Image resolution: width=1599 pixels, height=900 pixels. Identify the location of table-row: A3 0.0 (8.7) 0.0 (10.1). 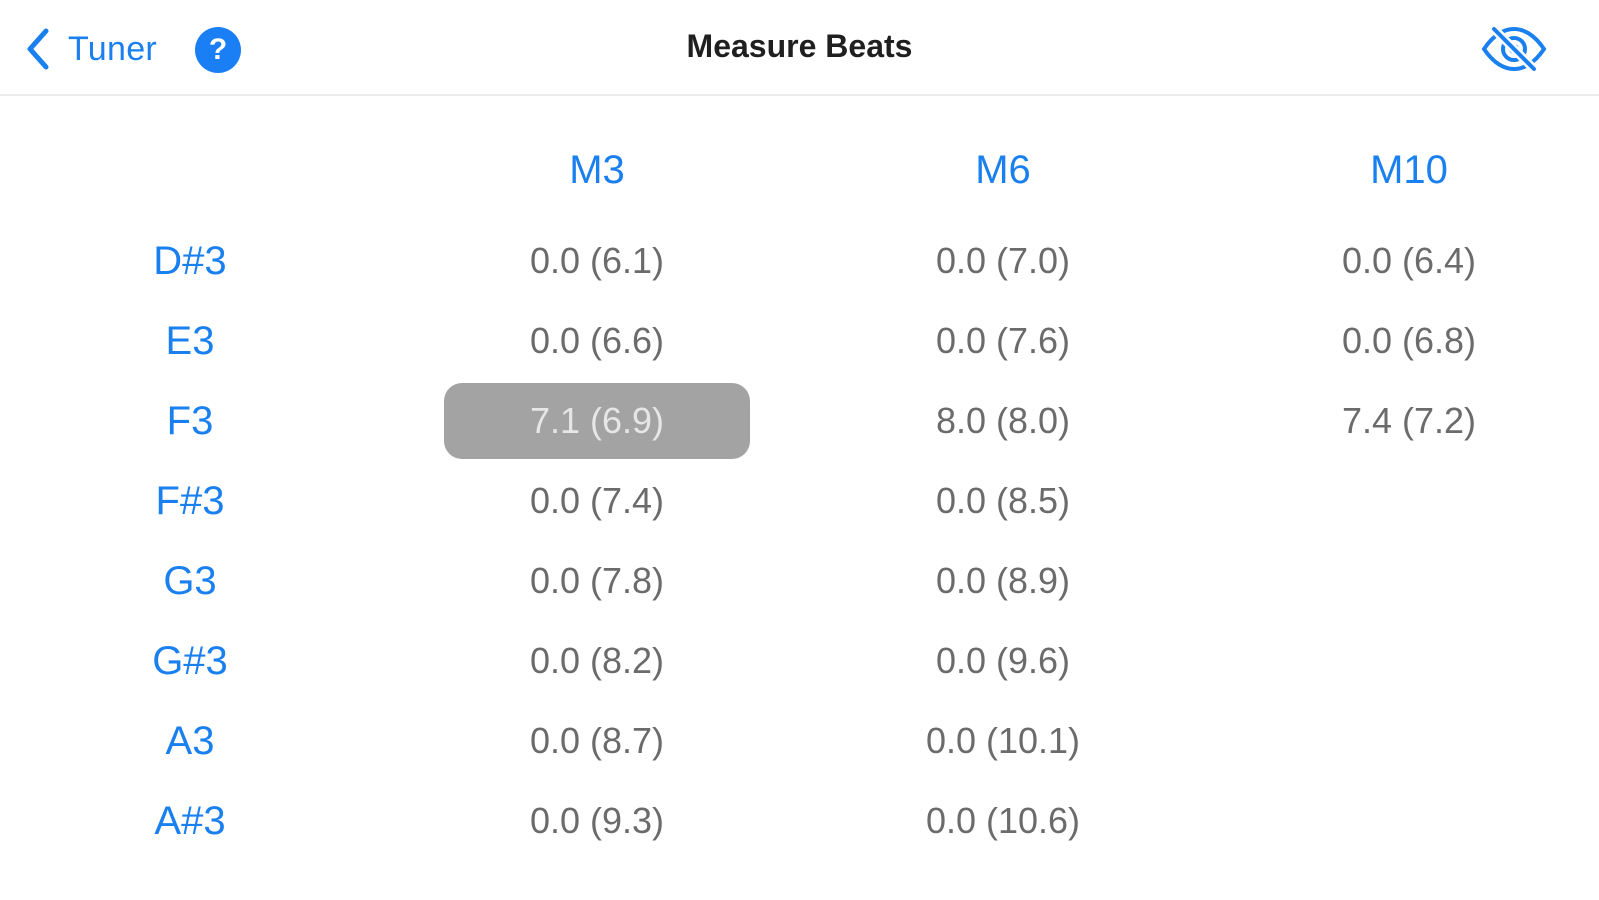
(799, 751).